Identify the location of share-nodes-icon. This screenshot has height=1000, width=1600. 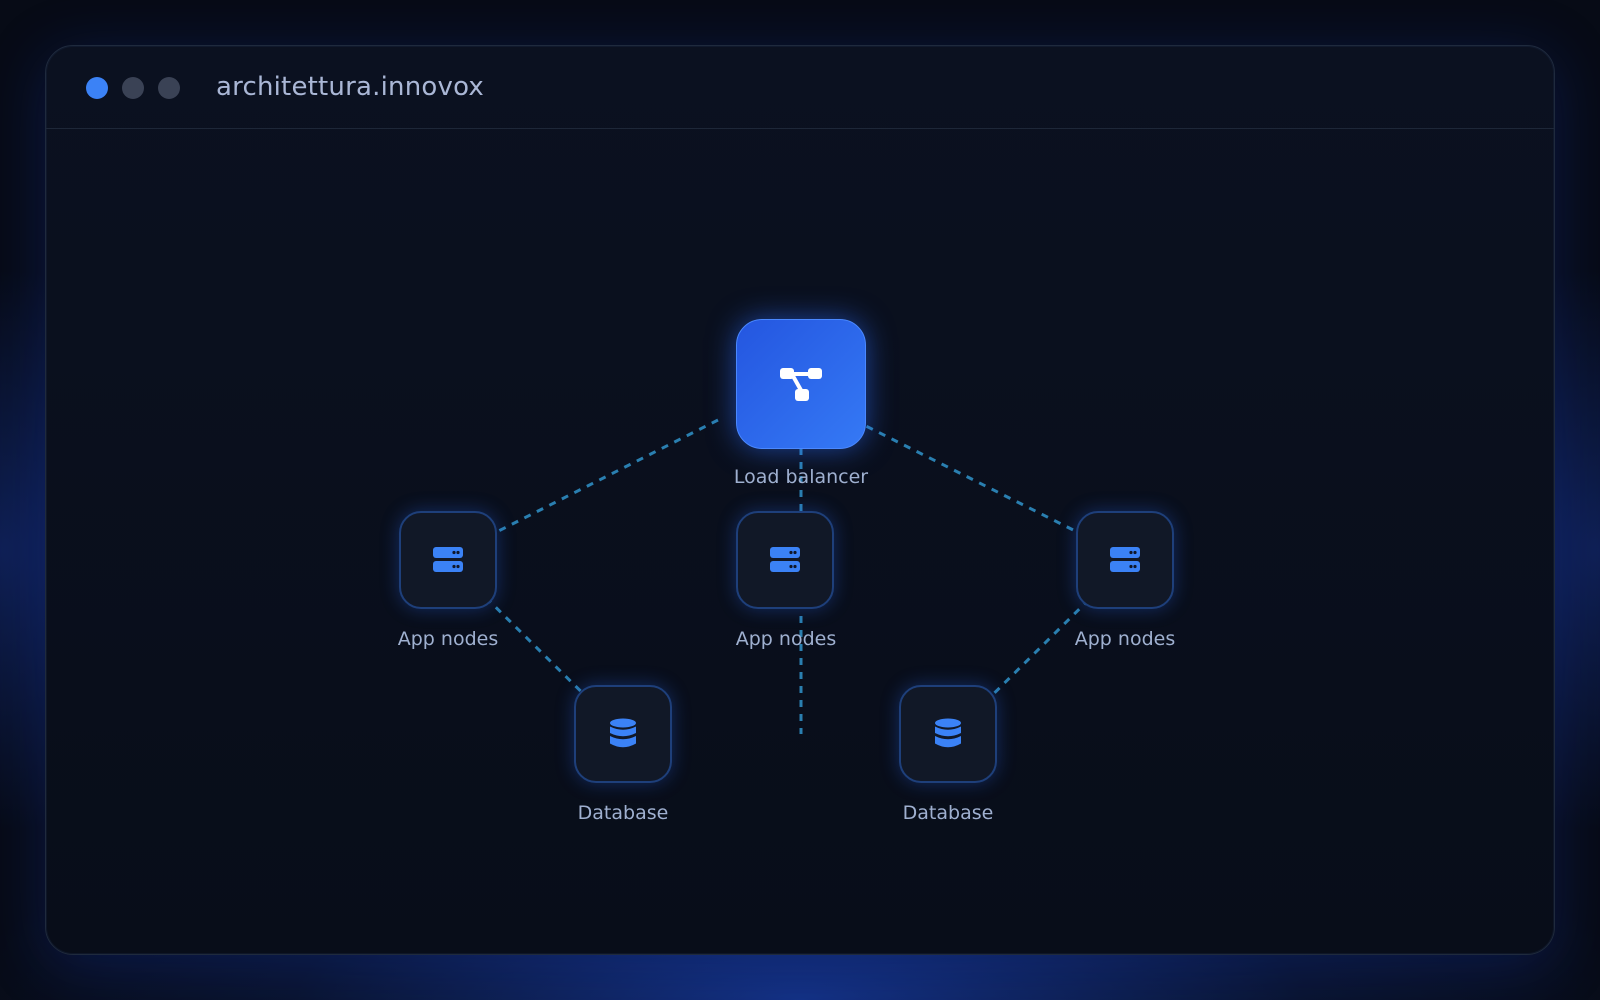
(801, 384).